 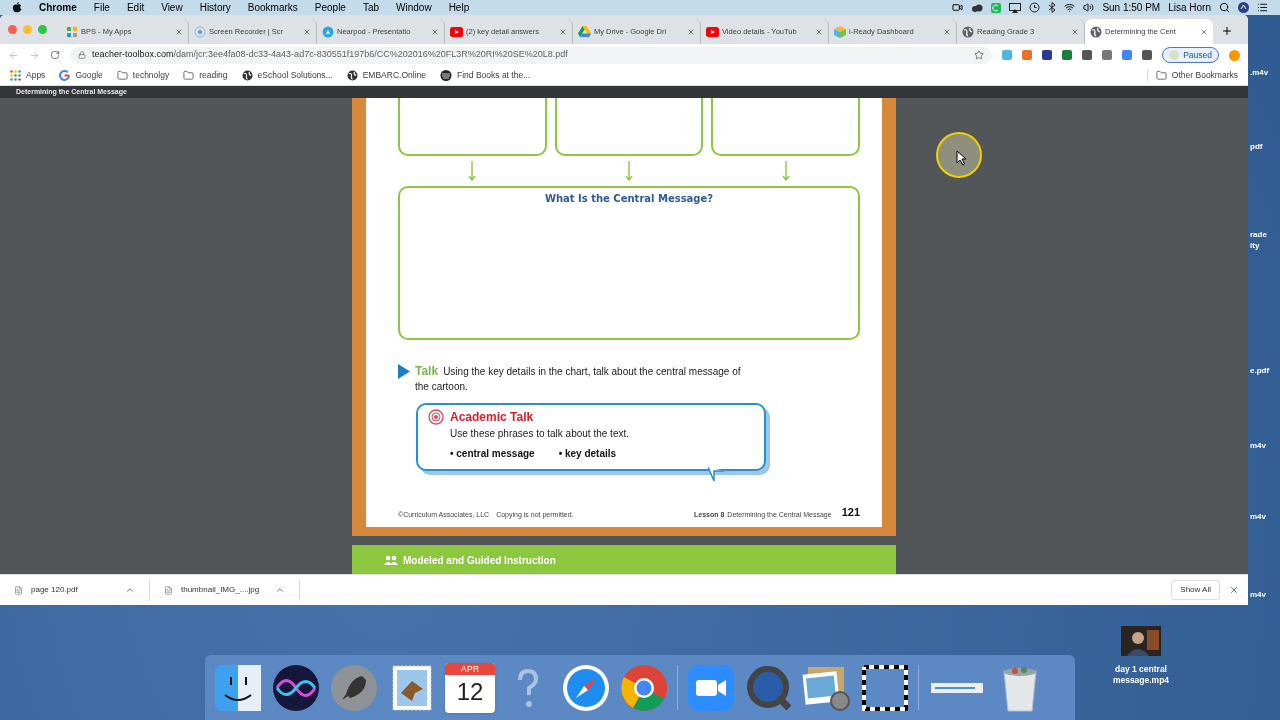 I want to click on menu-item: Edit, so click(x=135, y=7).